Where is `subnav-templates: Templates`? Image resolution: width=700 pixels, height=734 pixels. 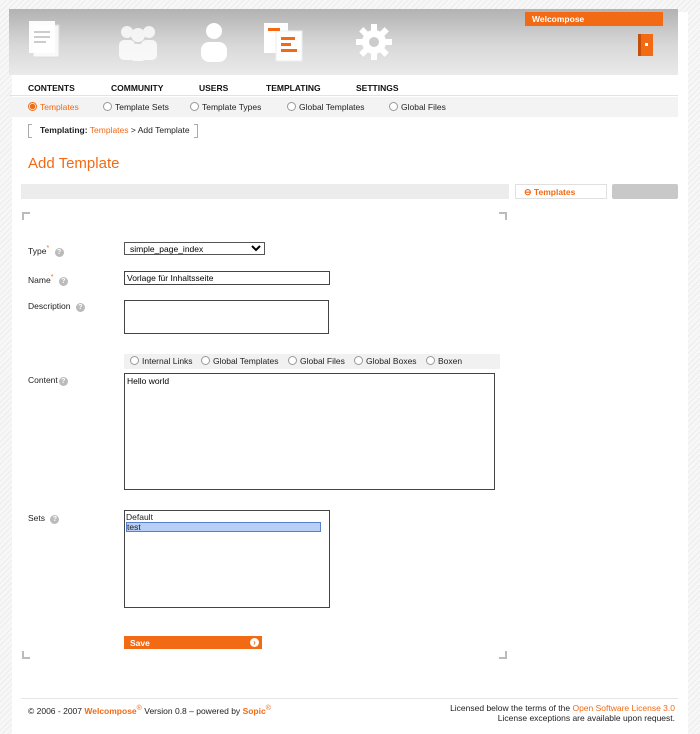
subnav-templates: Templates is located at coordinates (53, 107).